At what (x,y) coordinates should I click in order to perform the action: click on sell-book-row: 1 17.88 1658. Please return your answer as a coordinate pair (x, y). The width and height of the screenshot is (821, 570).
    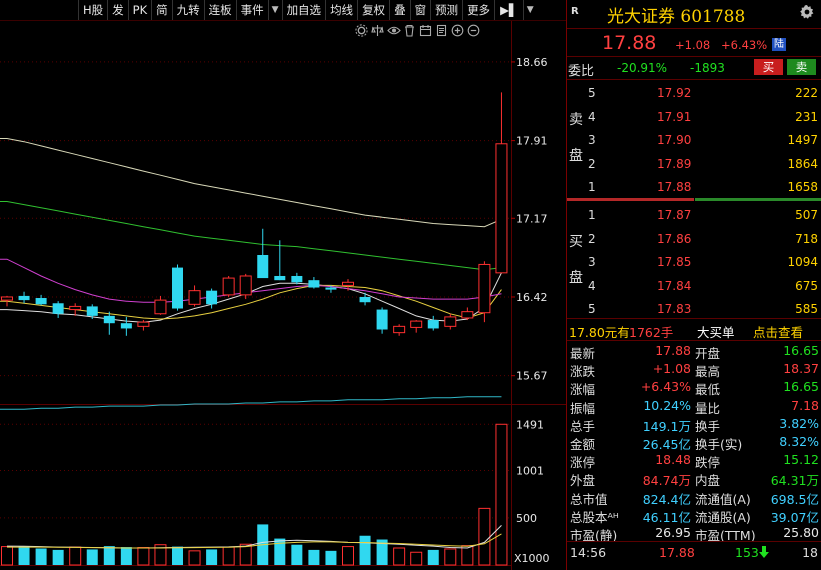
    Looking at the image, I should click on (694, 187).